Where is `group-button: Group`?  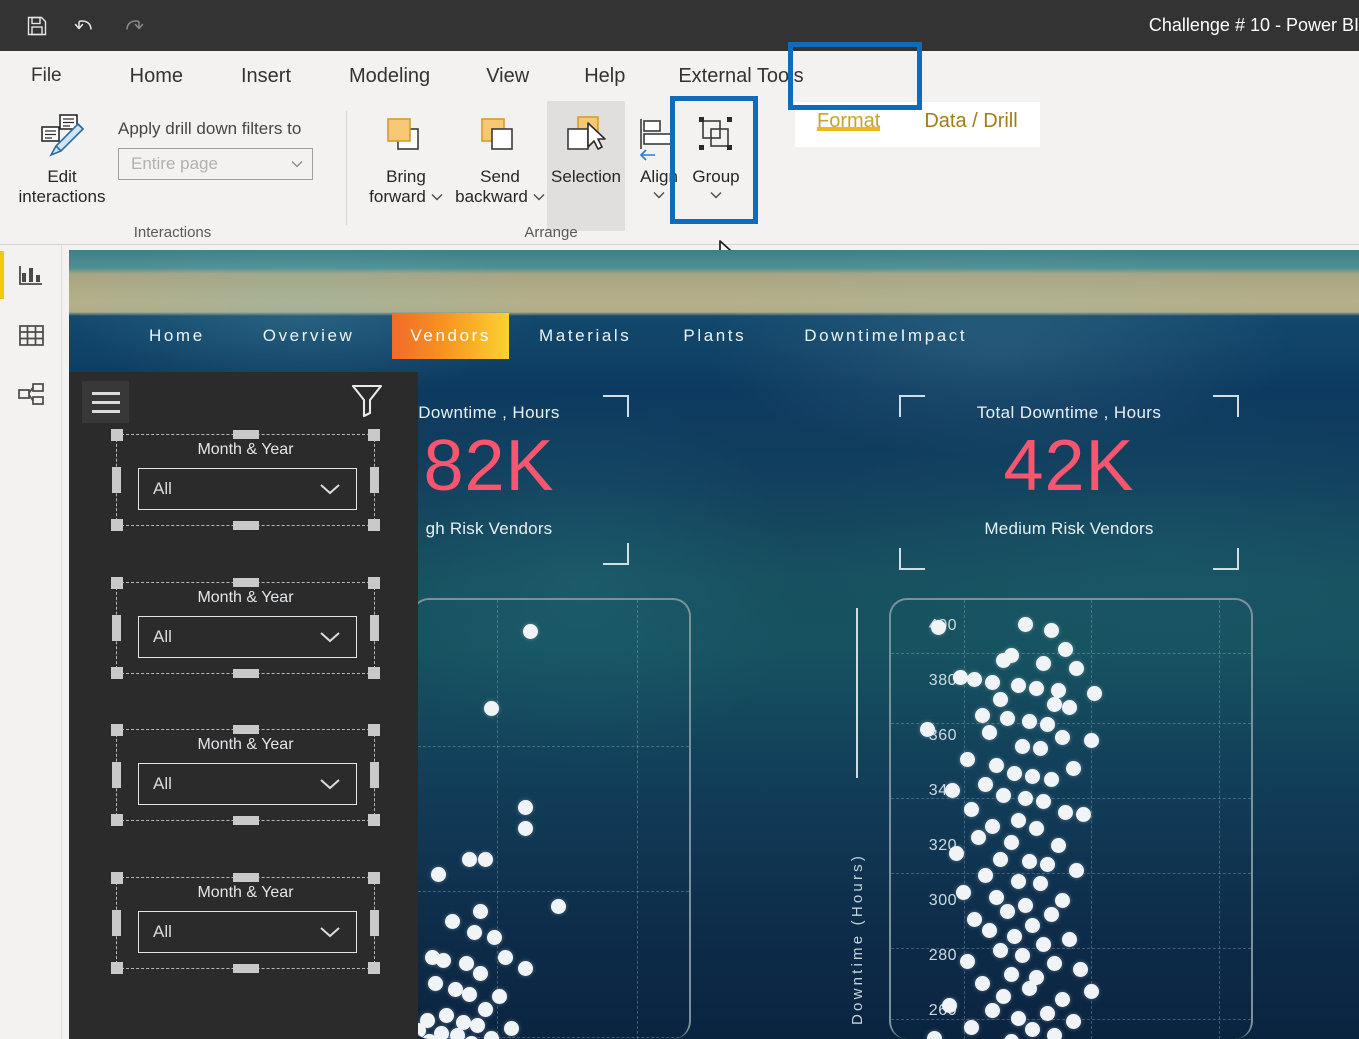
group-button: Group is located at coordinates (716, 154).